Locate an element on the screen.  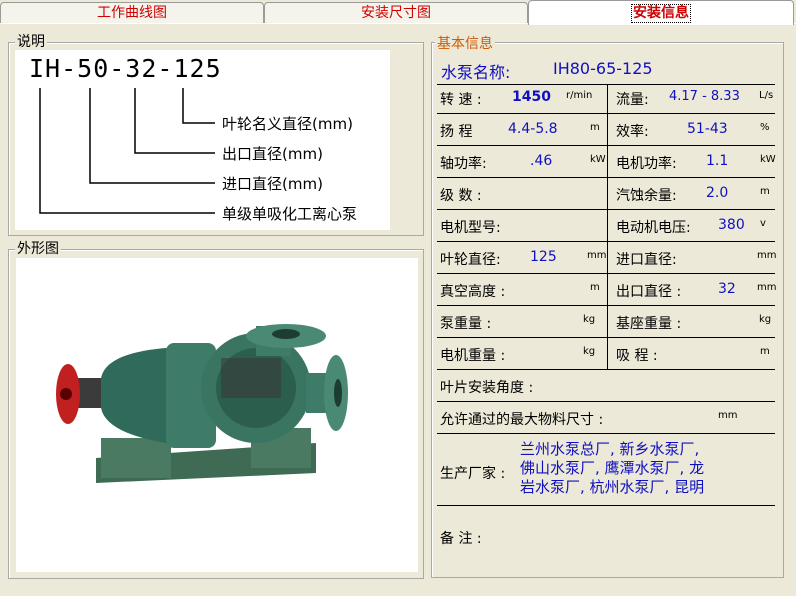
tab-install-info: 安装信息 is located at coordinates (661, 12).